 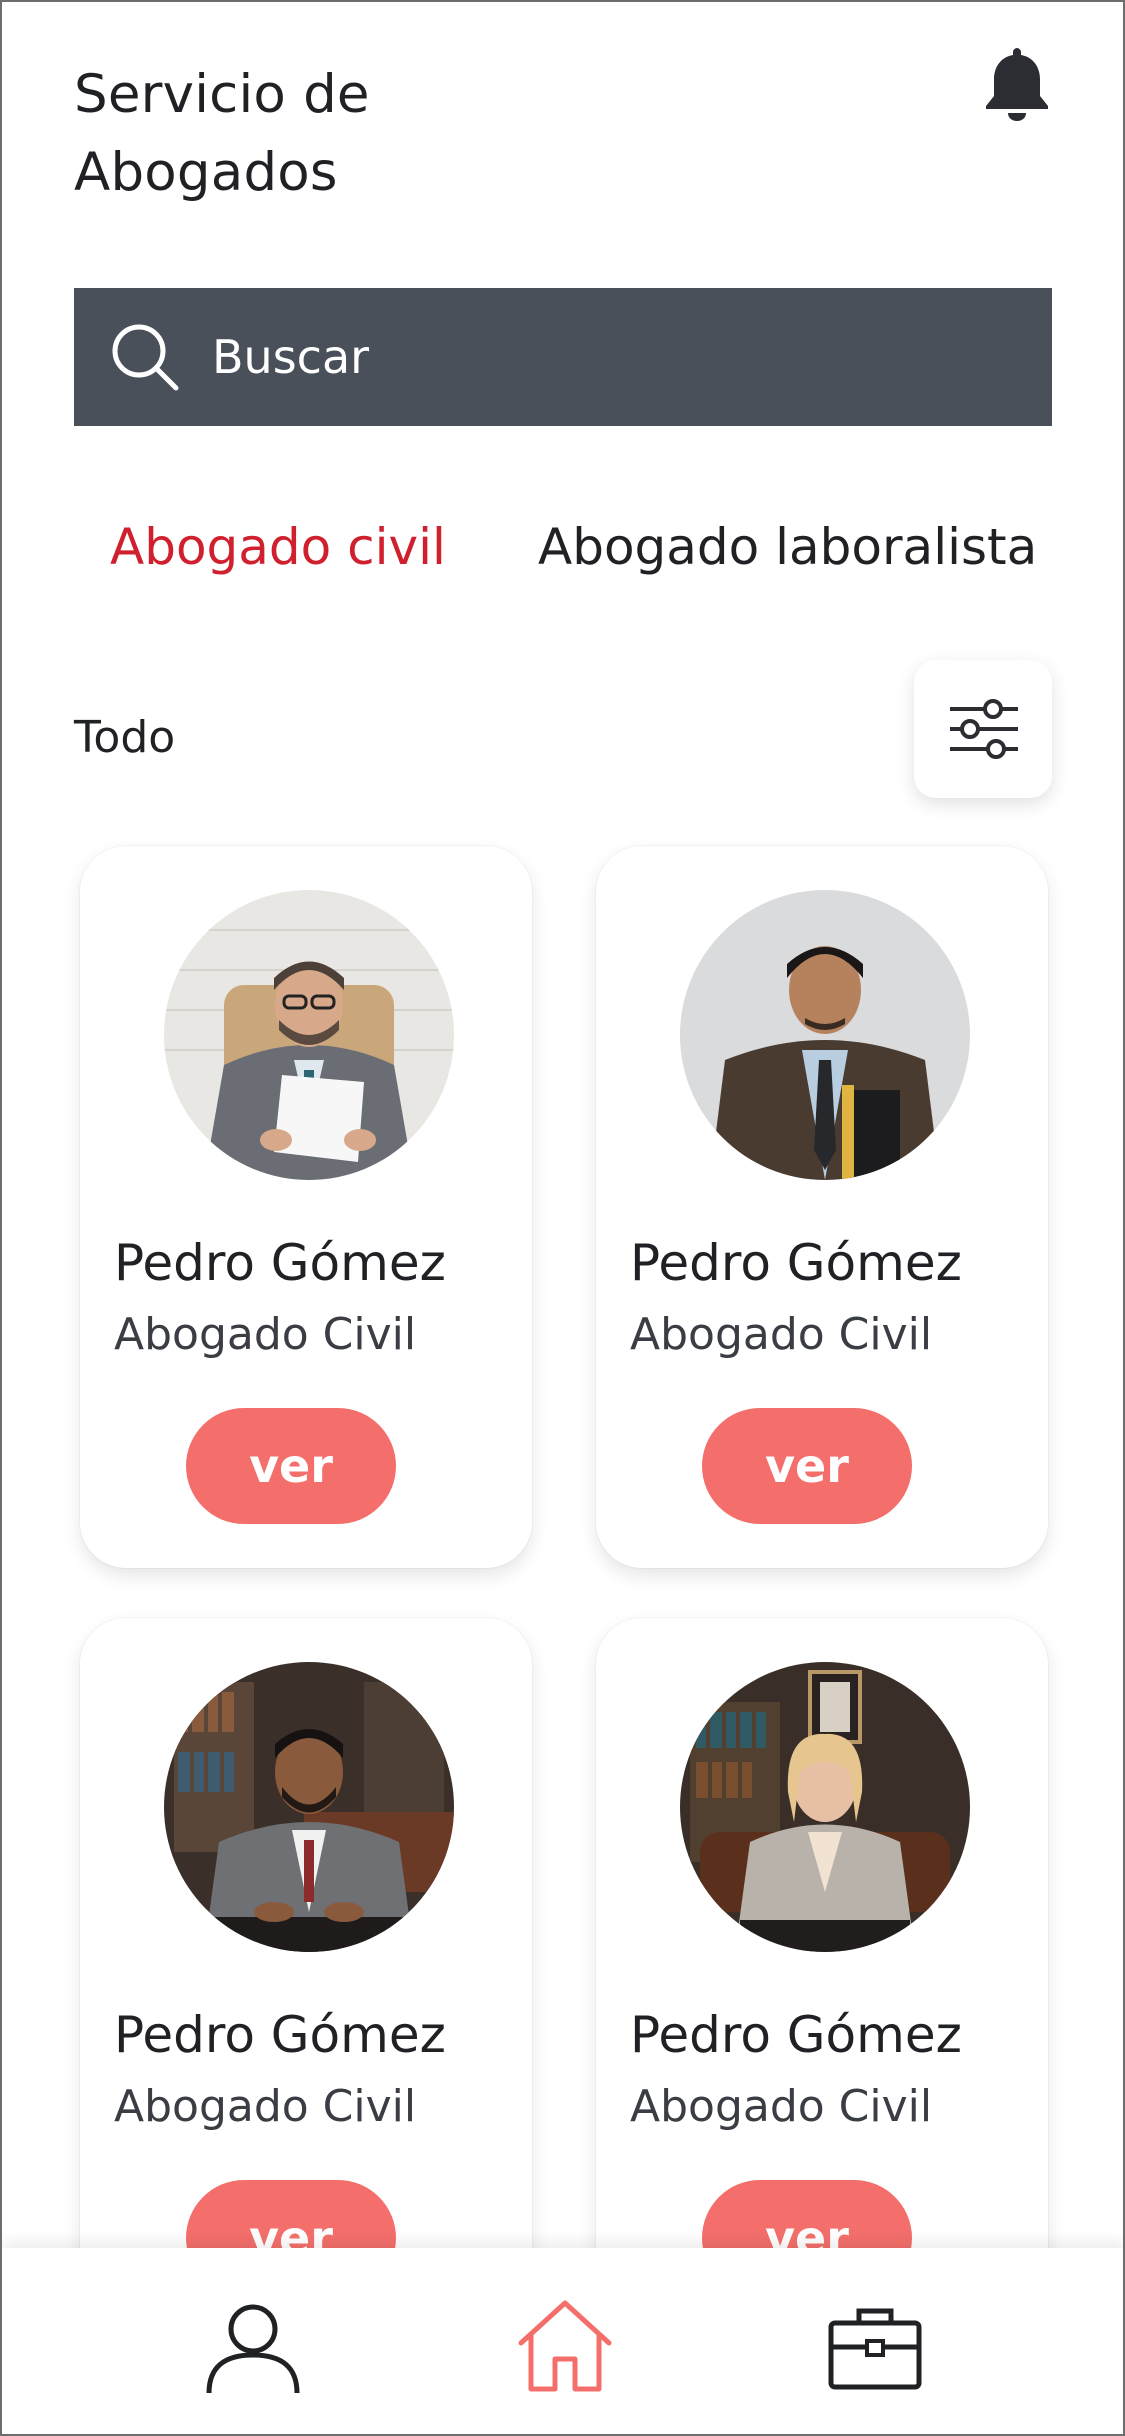 I want to click on bell-icon, so click(x=1017, y=83).